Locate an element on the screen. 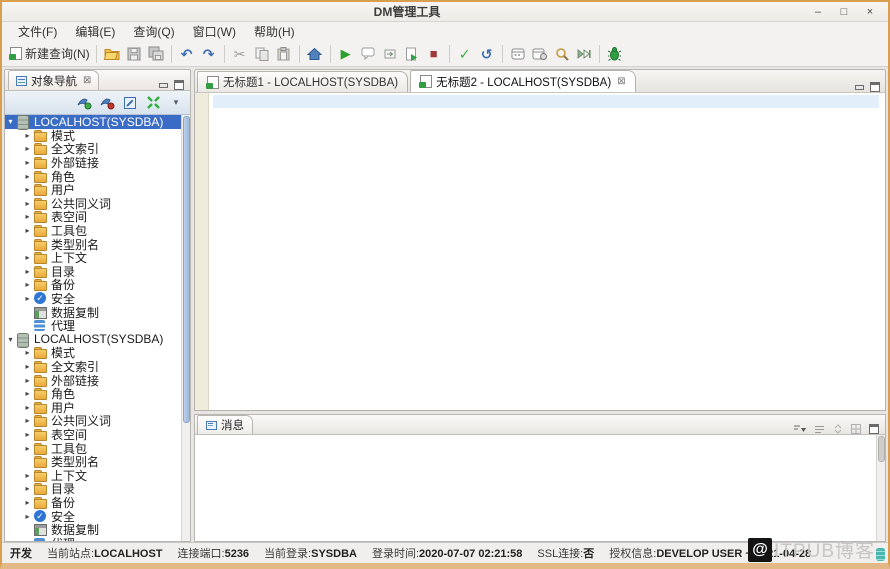 The width and height of the screenshot is (890, 569). menu-item: 窗口(W) is located at coordinates (214, 31).